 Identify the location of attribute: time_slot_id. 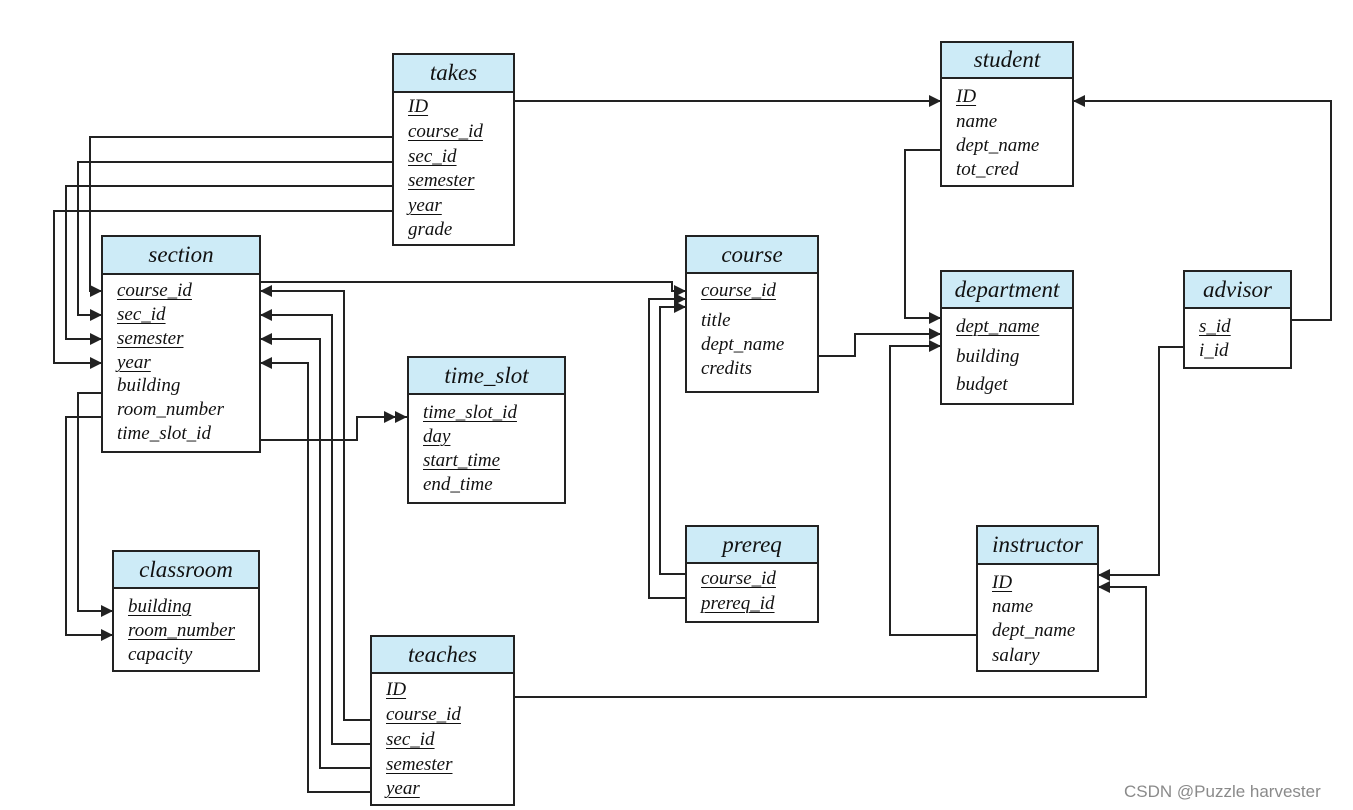
(164, 433).